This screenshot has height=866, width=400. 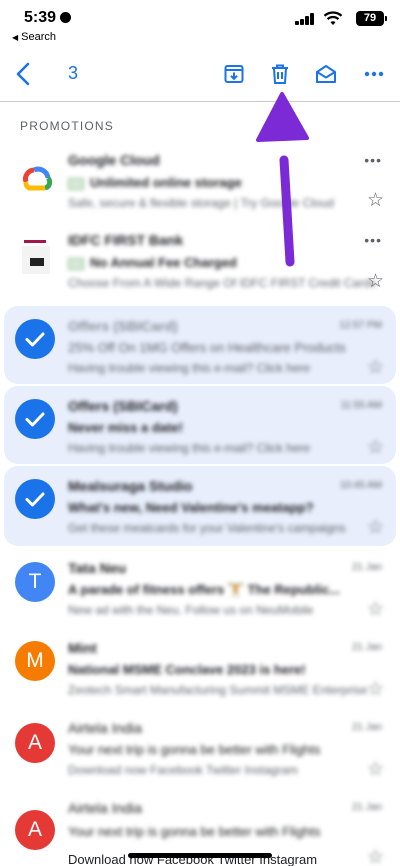 I want to click on email-date: 11:55 AM, so click(x=361, y=405).